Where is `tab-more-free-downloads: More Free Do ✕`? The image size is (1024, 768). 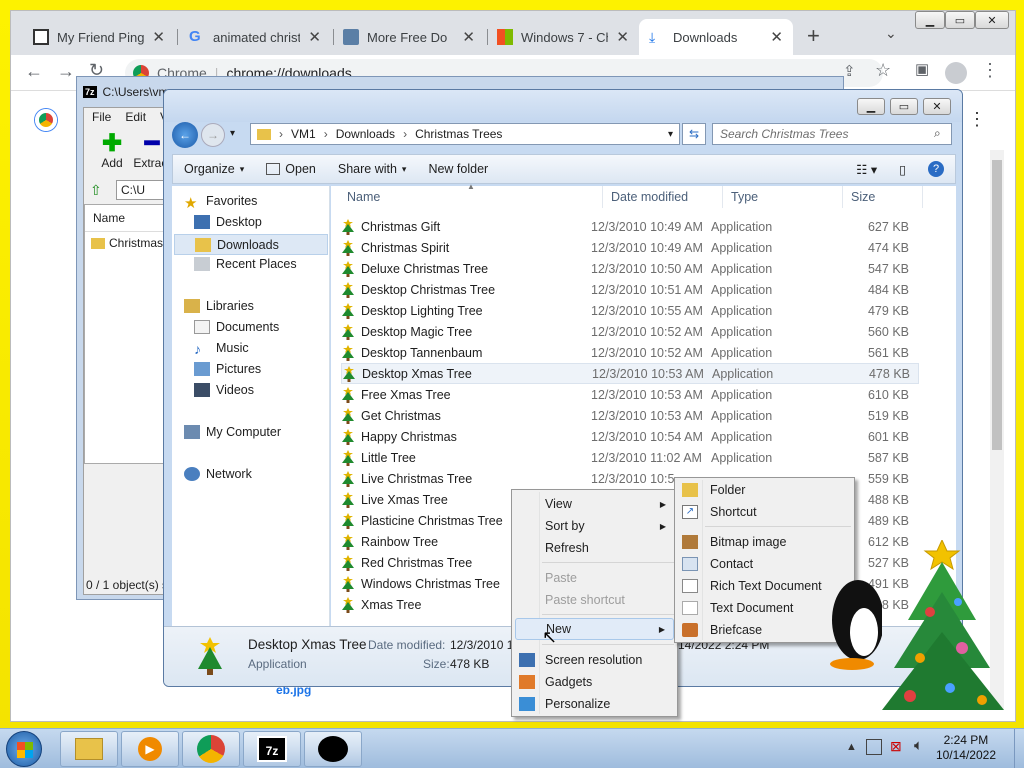
tab-more-free-downloads: More Free Do ✕ is located at coordinates (409, 37).